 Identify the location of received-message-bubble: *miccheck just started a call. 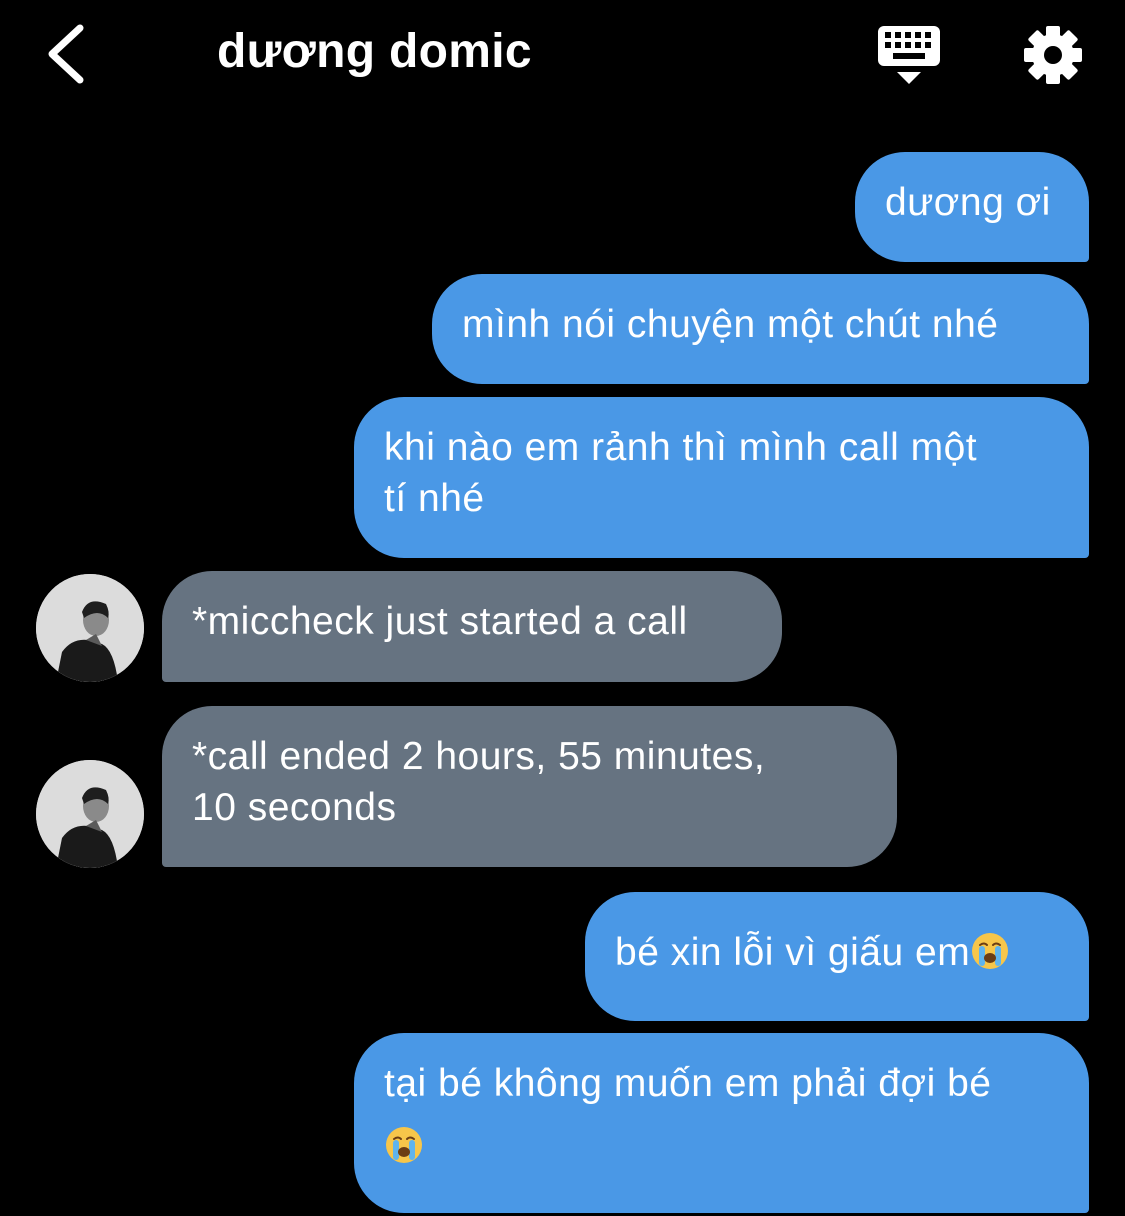
(472, 626).